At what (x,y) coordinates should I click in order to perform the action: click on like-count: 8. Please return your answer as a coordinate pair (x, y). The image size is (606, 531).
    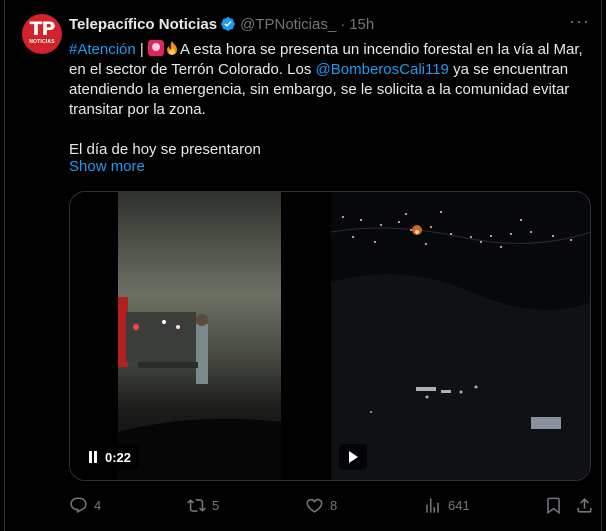
    Looking at the image, I should click on (334, 505).